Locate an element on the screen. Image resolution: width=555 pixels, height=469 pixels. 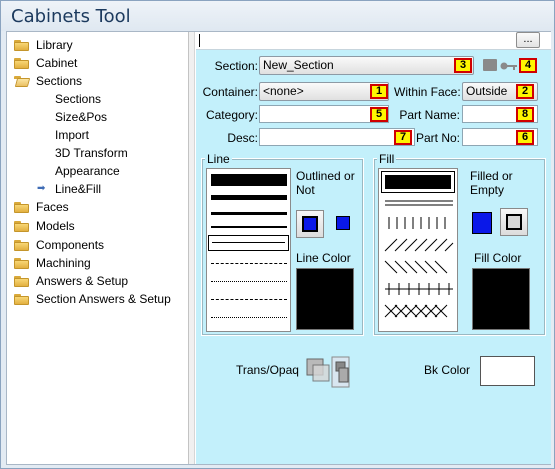
tree-item-sections-sub: Sections is located at coordinates (78, 99).